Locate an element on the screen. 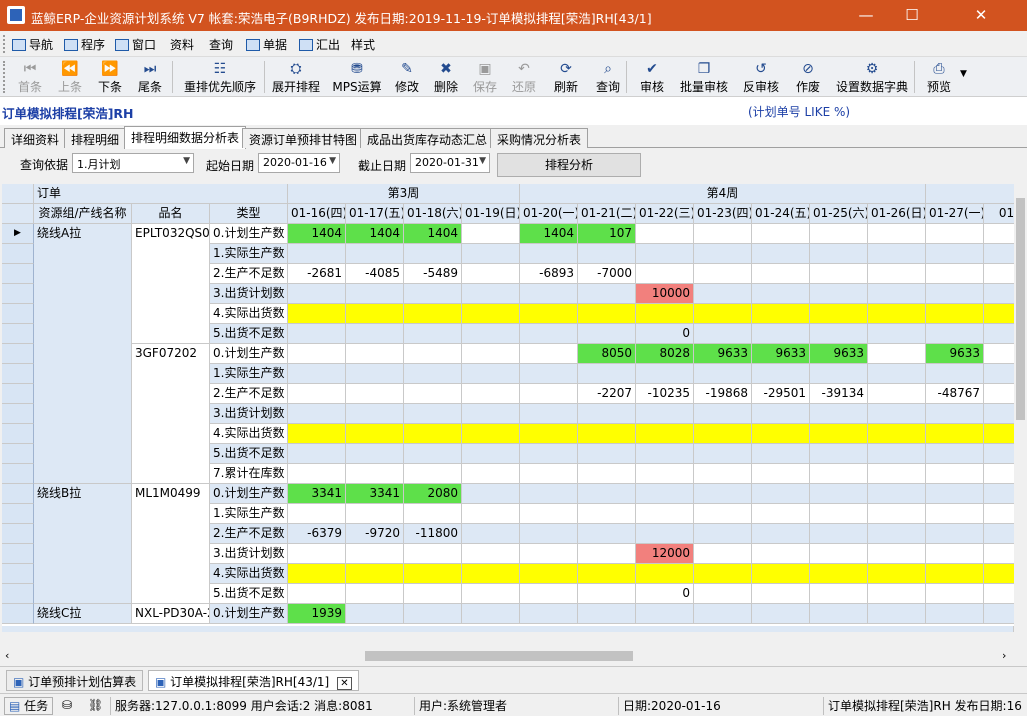 The width and height of the screenshot is (1027, 716). toolbar-button-unaudit: ↺ 反审核 is located at coordinates (761, 77).